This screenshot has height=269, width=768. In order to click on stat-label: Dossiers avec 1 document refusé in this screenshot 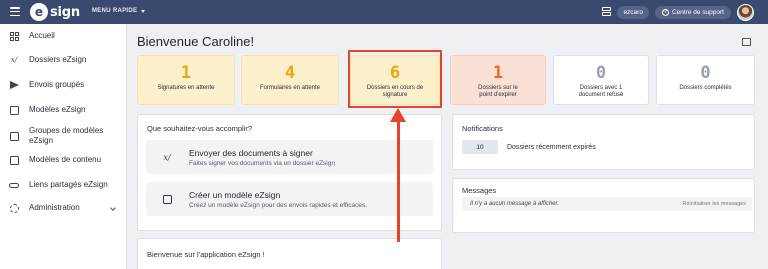, I will do `click(601, 91)`.